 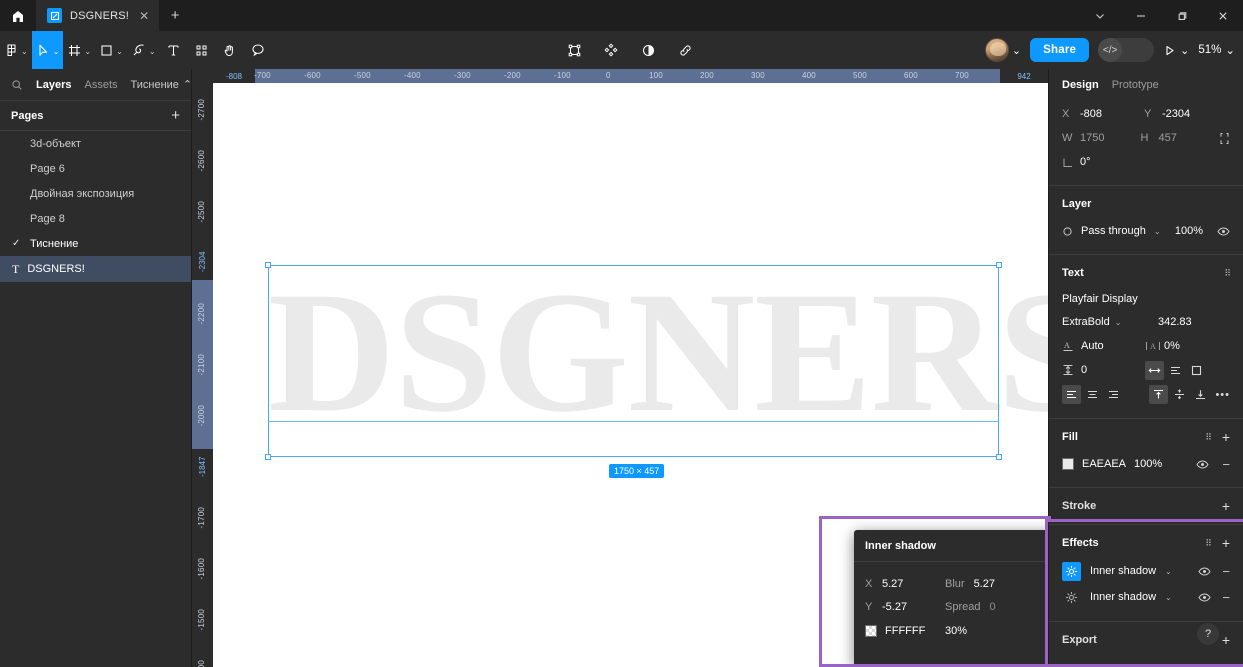 What do you see at coordinates (1162, 346) in the screenshot?
I see `letter-spacing-control: A 0%` at bounding box center [1162, 346].